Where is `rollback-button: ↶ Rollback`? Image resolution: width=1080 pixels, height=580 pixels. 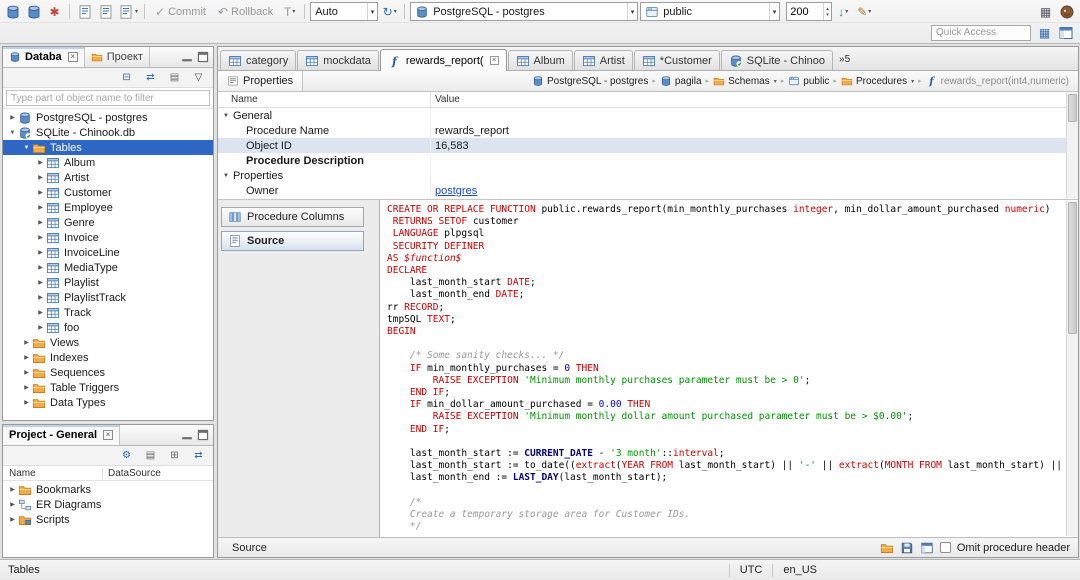 rollback-button: ↶ Rollback is located at coordinates (245, 11).